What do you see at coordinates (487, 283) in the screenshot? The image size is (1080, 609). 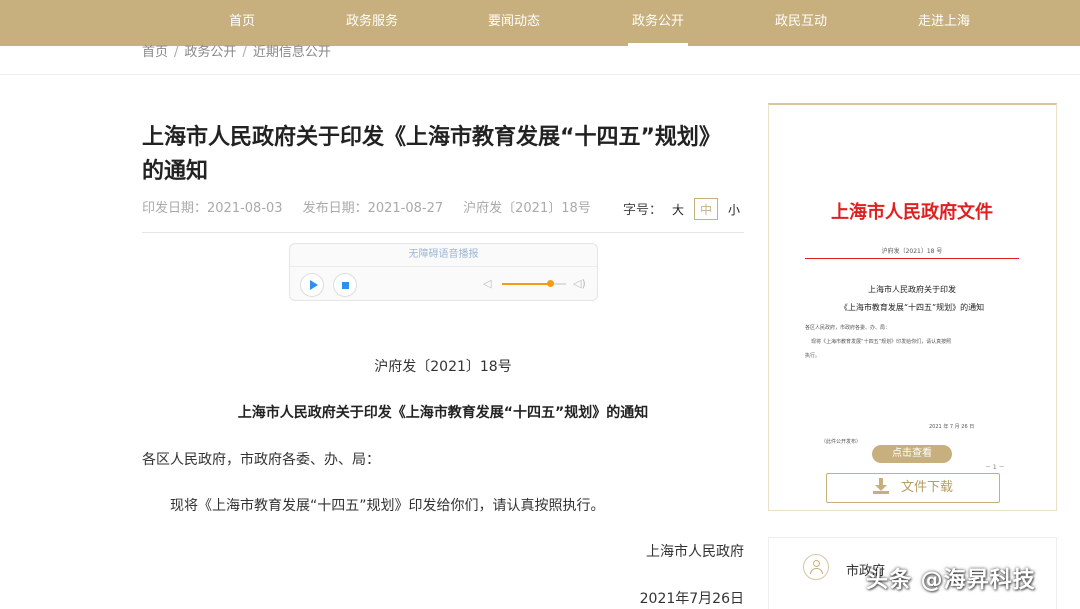 I see `volume-low-icon: ◁` at bounding box center [487, 283].